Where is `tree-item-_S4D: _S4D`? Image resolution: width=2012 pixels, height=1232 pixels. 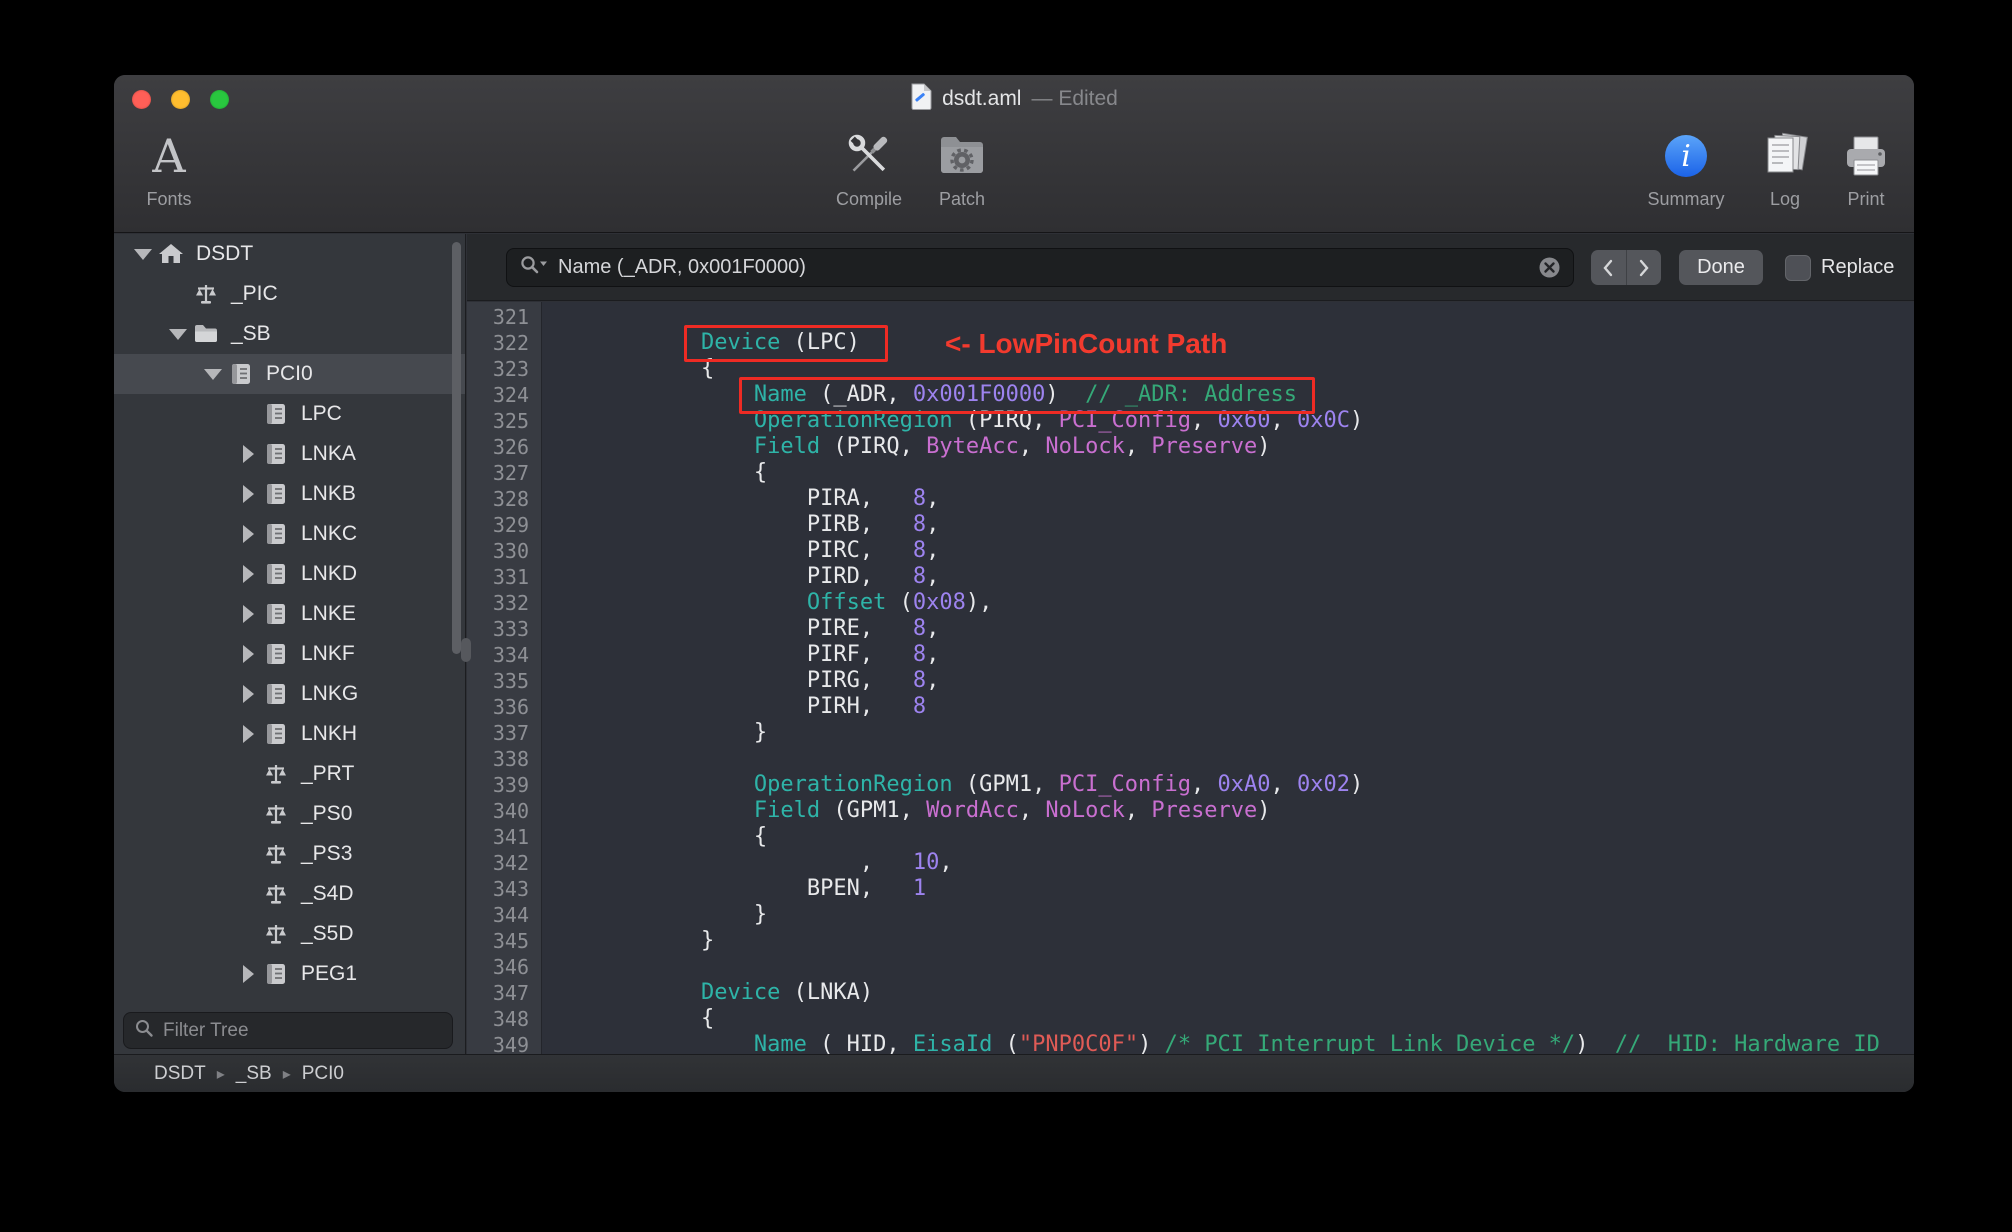 tree-item-_S4D: _S4D is located at coordinates (289, 894).